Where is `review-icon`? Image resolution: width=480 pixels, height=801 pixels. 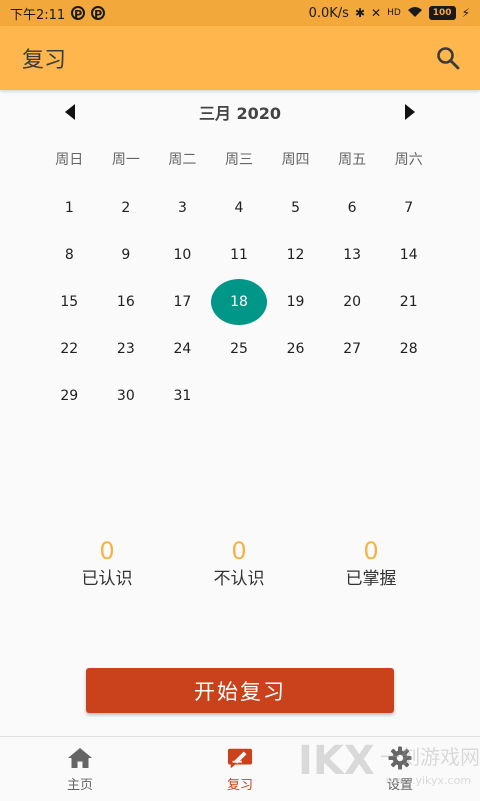 review-icon is located at coordinates (240, 758).